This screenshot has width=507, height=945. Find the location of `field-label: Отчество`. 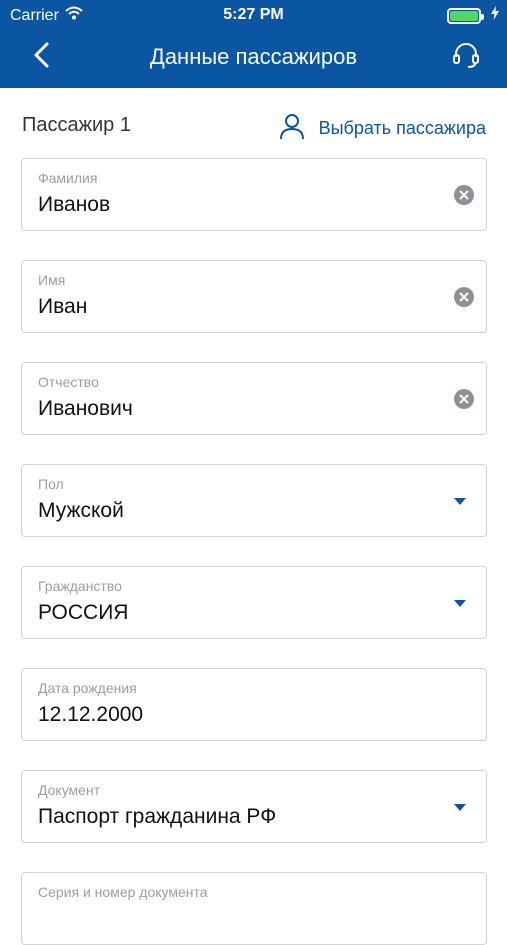

field-label: Отчество is located at coordinates (68, 382).